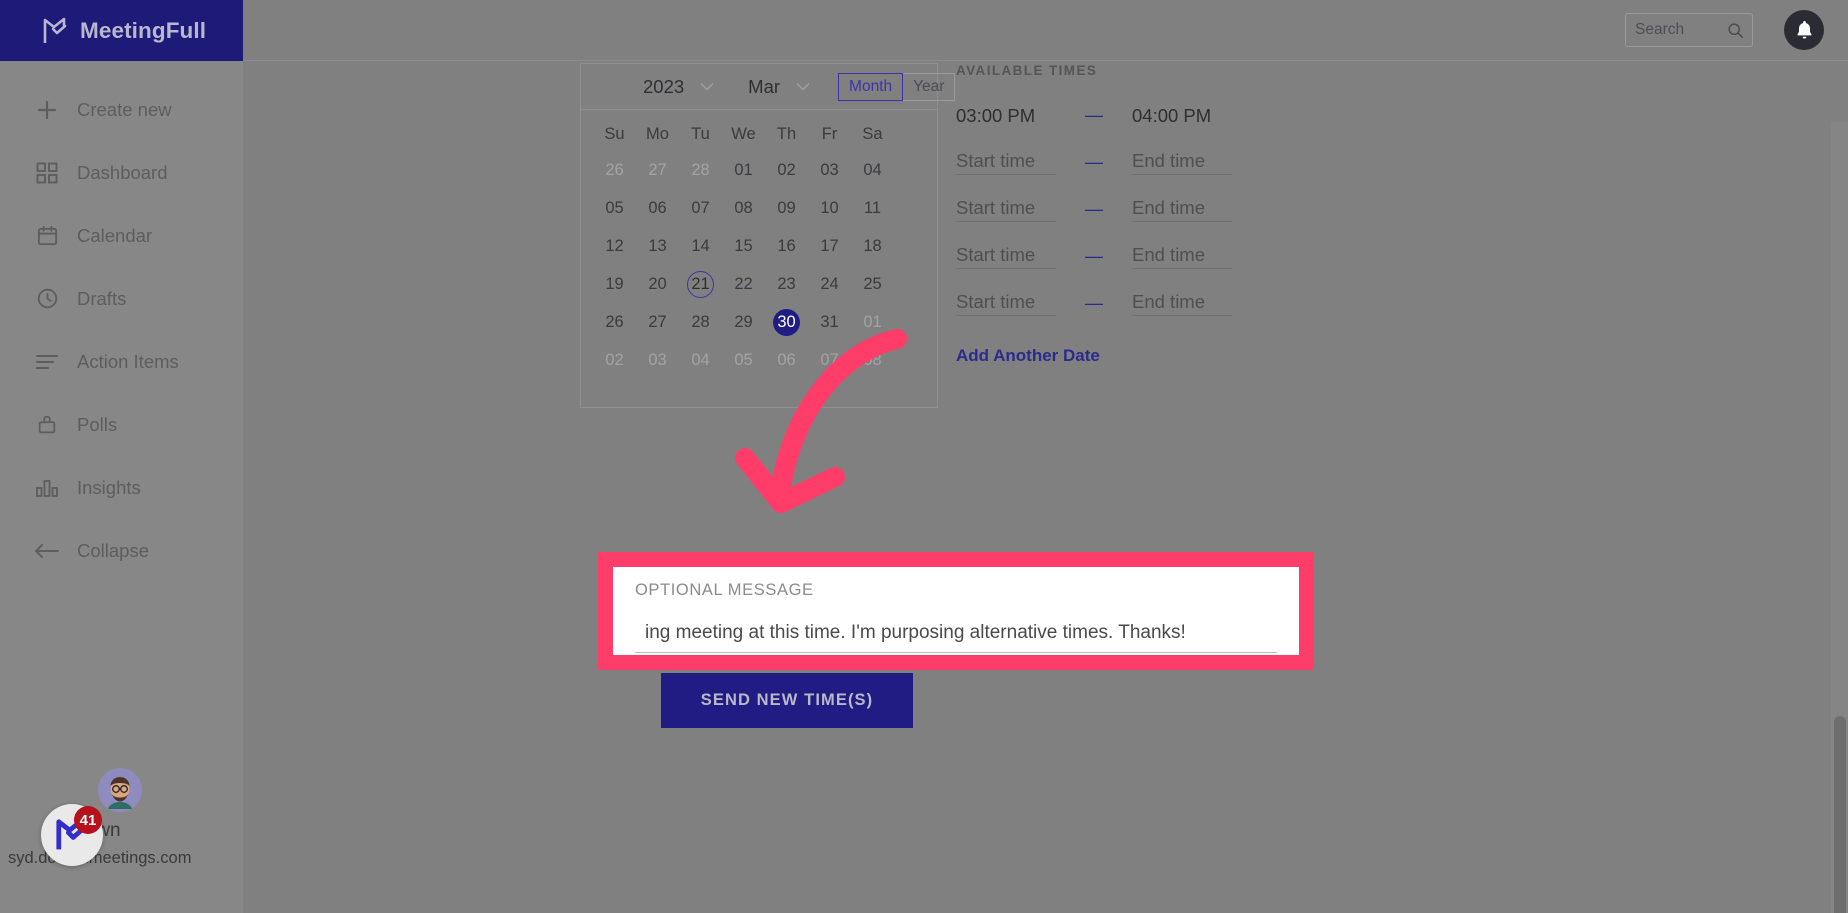 This screenshot has height=913, width=1848. Describe the element at coordinates (614, 134) in the screenshot. I see `day-header: Su` at that location.